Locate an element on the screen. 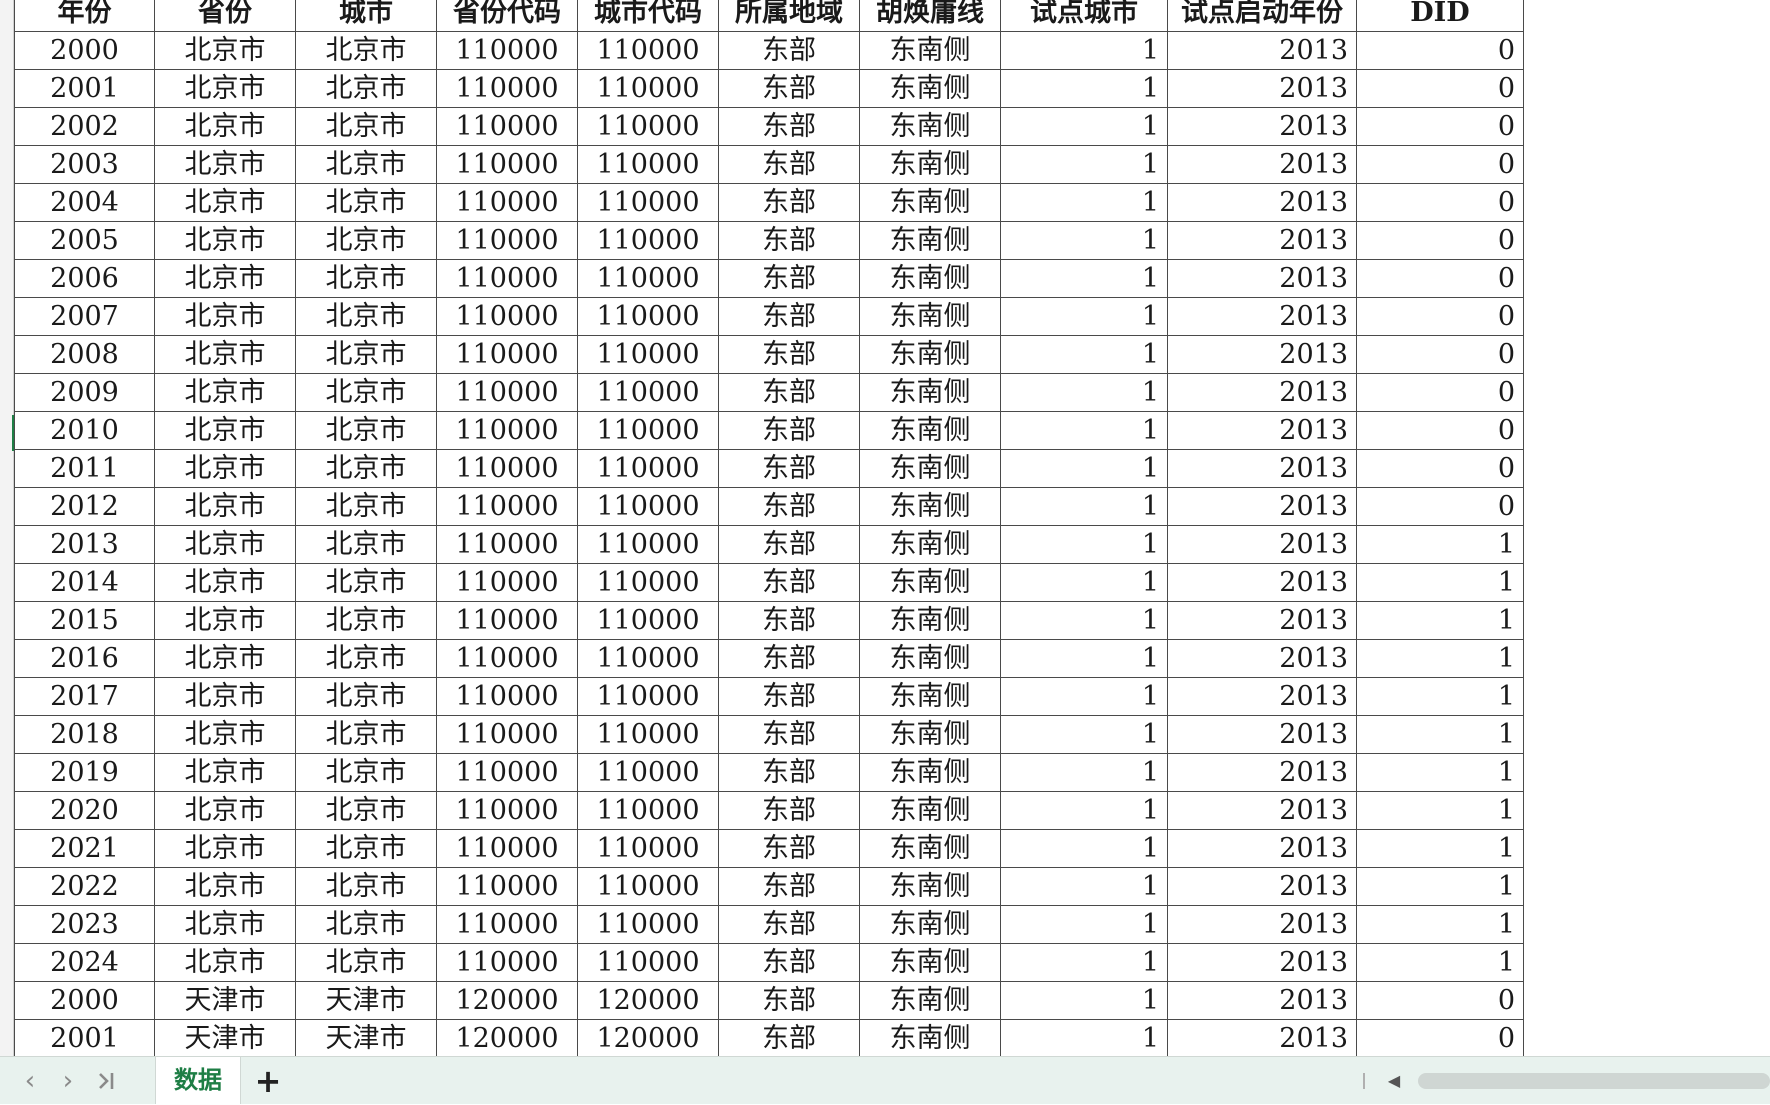 Image resolution: width=1770 pixels, height=1105 pixels. cell-city: 天津市 is located at coordinates (366, 1037).